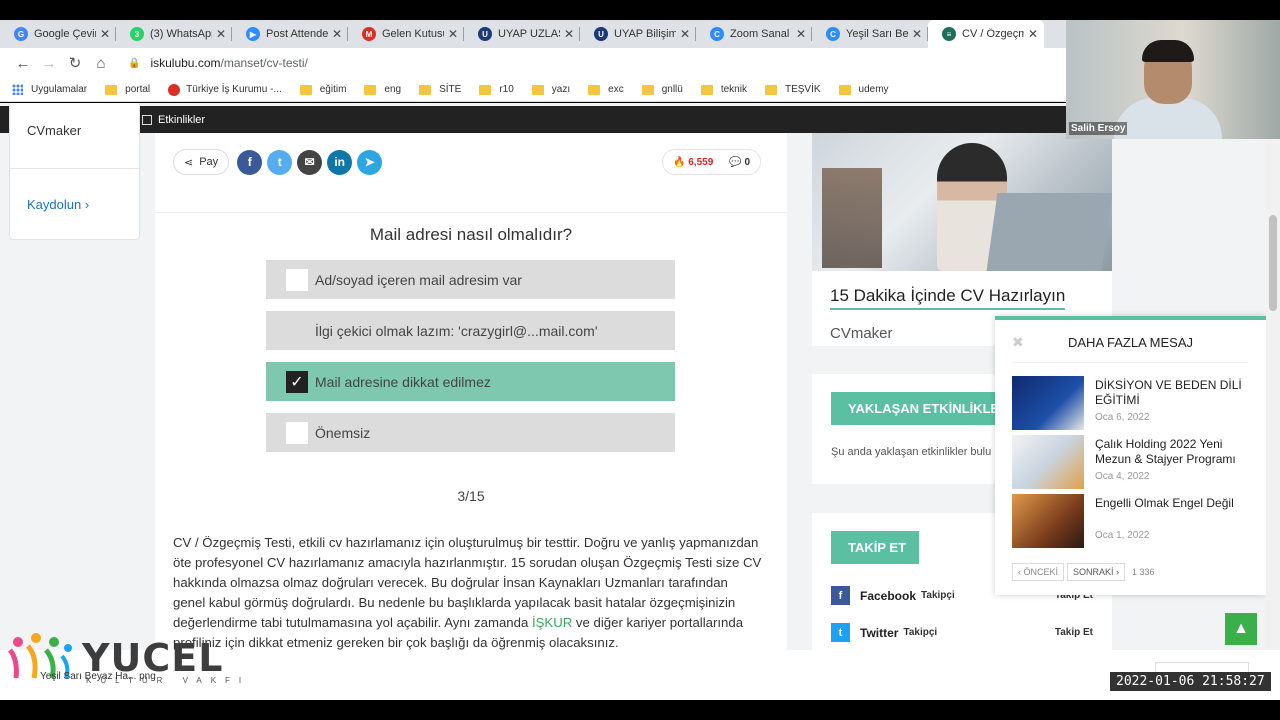 The image size is (1280, 720). I want to click on follow-followers: Takipçi, so click(938, 595).